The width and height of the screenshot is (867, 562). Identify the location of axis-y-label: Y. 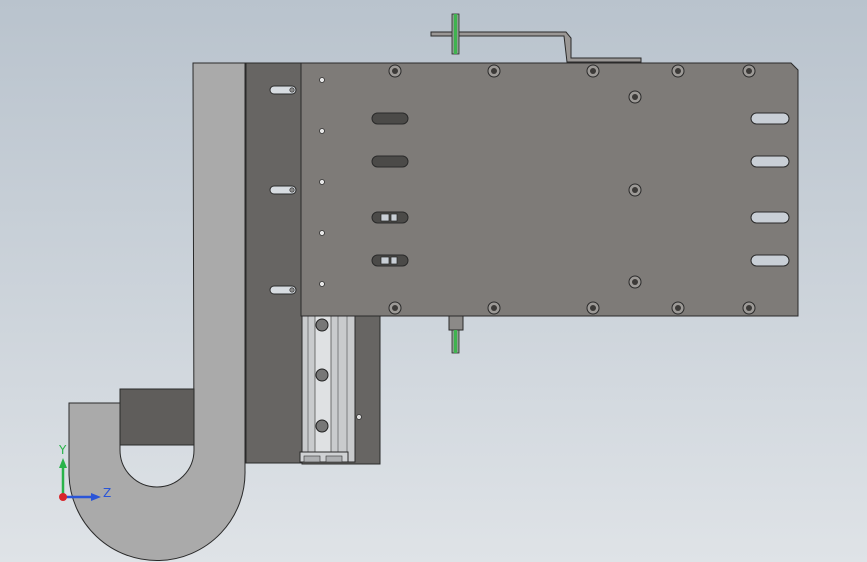
(63, 450).